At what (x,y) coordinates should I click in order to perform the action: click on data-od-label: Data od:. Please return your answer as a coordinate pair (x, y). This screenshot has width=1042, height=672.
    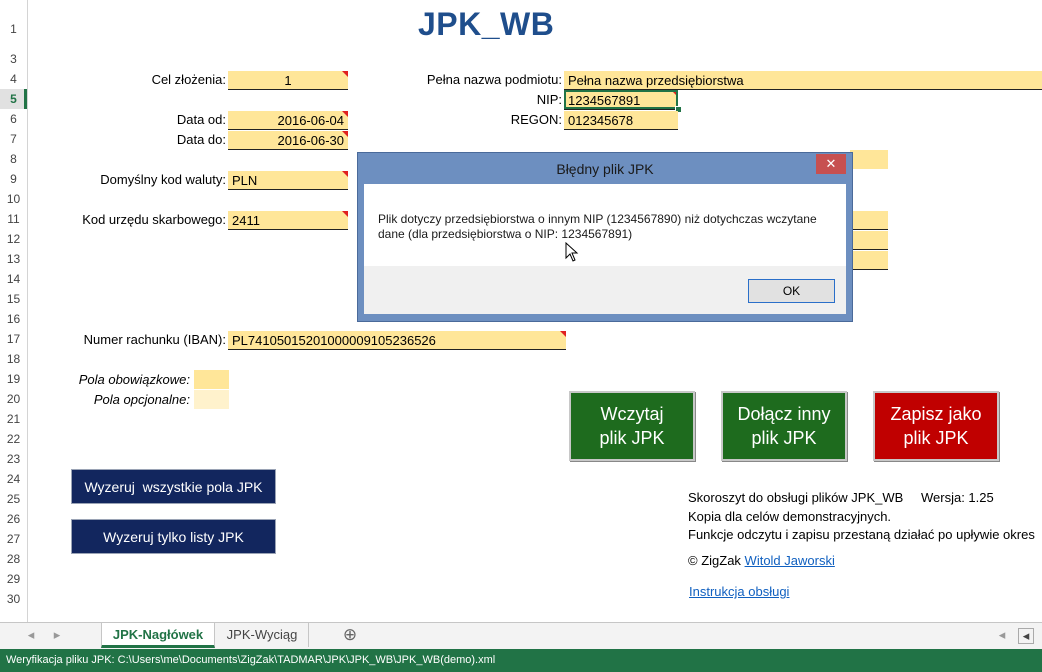
    Looking at the image, I should click on (201, 119).